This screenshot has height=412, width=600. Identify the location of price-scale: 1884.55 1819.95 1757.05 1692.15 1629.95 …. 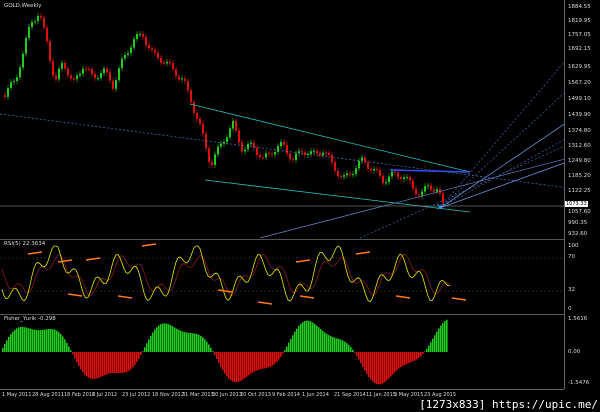
(582, 194).